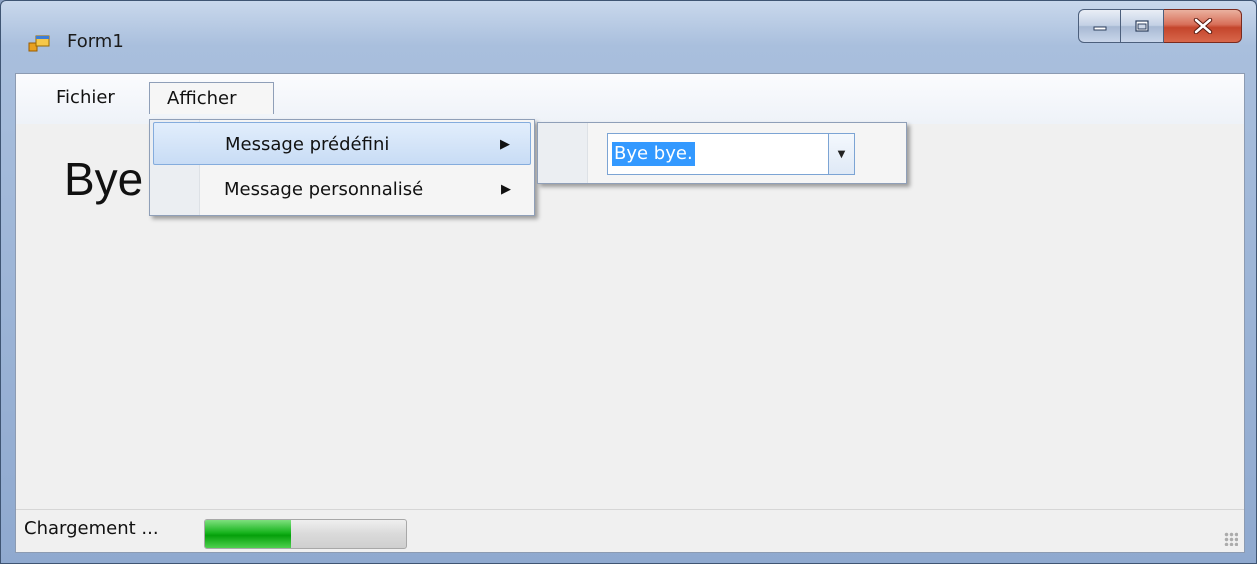  Describe the element at coordinates (324, 189) in the screenshot. I see `menu-item-label: Message personnalisé` at that location.